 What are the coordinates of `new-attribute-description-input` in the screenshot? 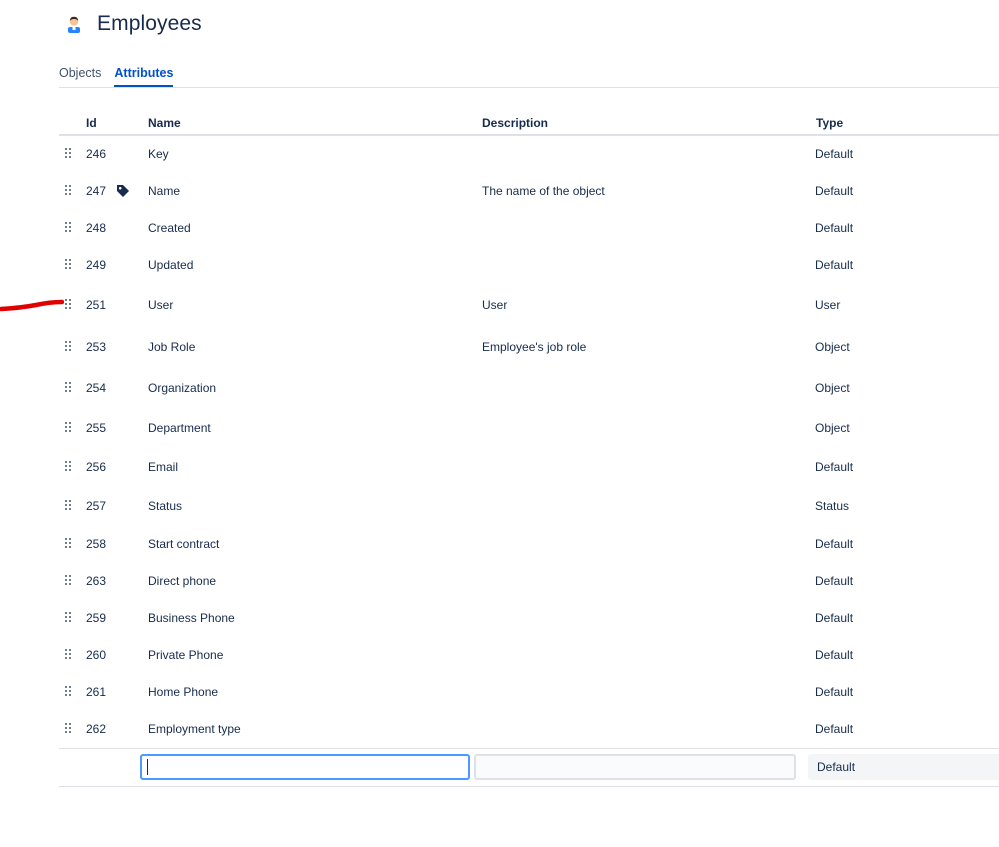 It's located at (635, 767).